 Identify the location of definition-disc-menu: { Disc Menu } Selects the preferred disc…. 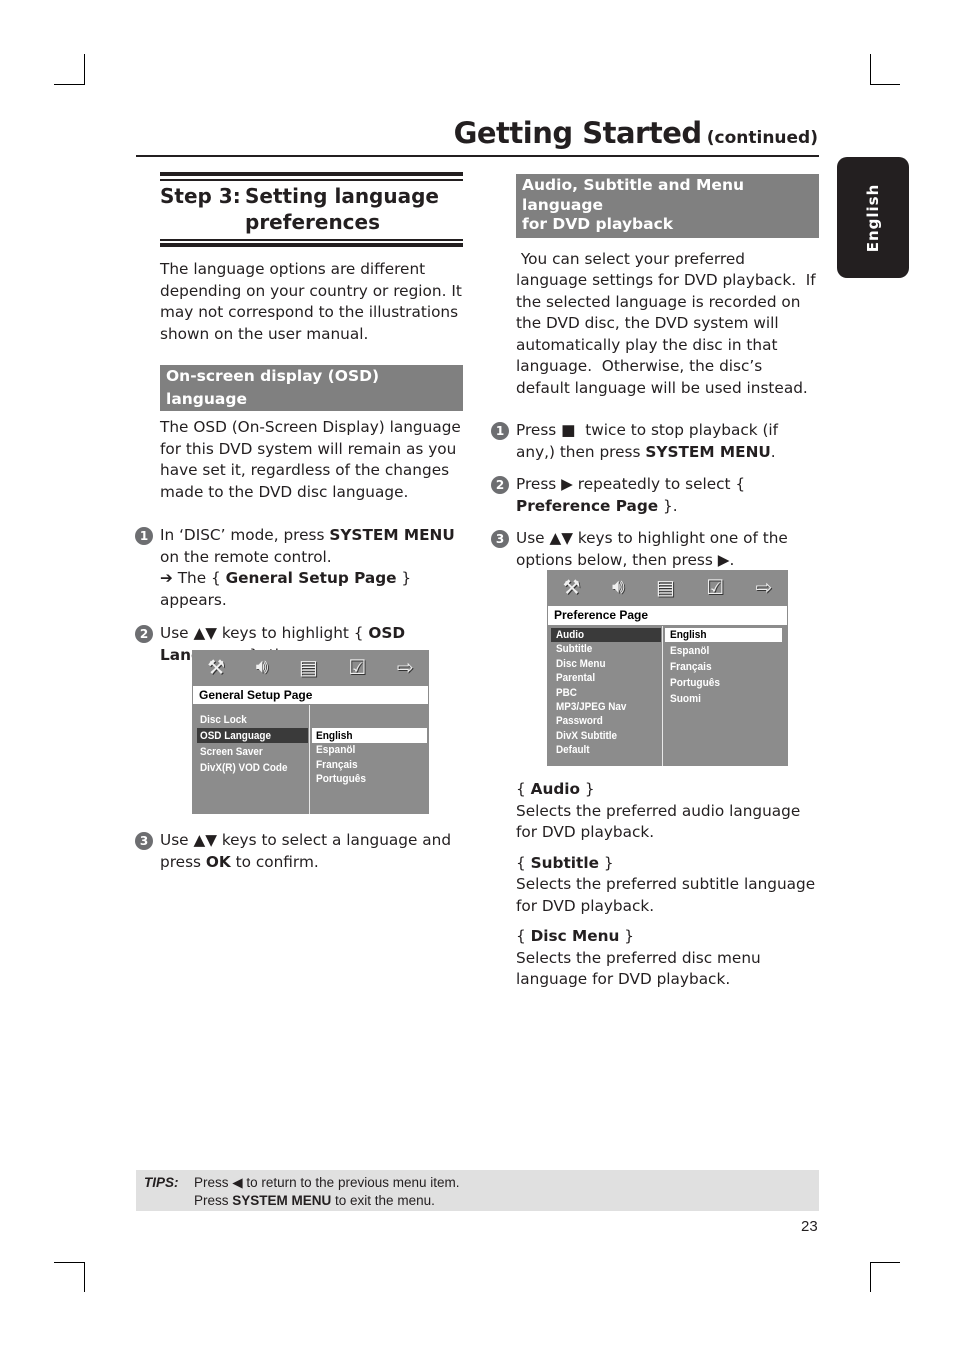
(671, 958).